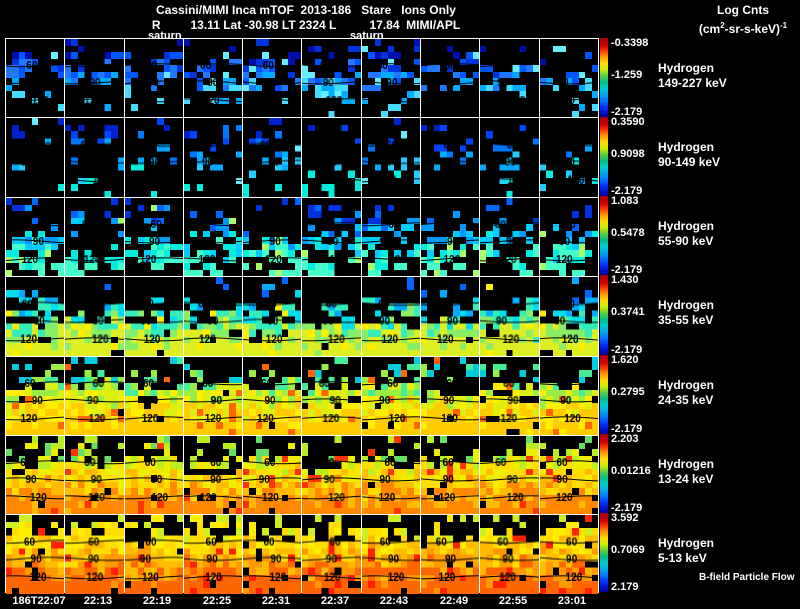 The image size is (800, 609). I want to click on units-part: (cm, so click(709, 29).